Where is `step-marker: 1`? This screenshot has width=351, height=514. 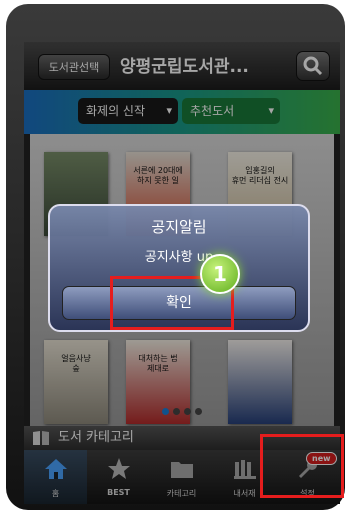
step-marker: 1 is located at coordinates (220, 274).